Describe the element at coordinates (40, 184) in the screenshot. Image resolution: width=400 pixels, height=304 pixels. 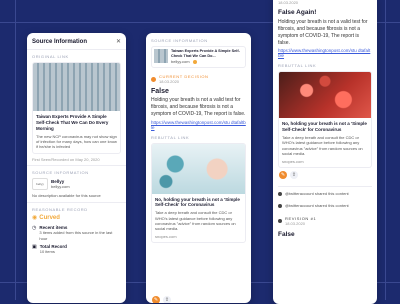
I see `source-logo: bellyy` at that location.